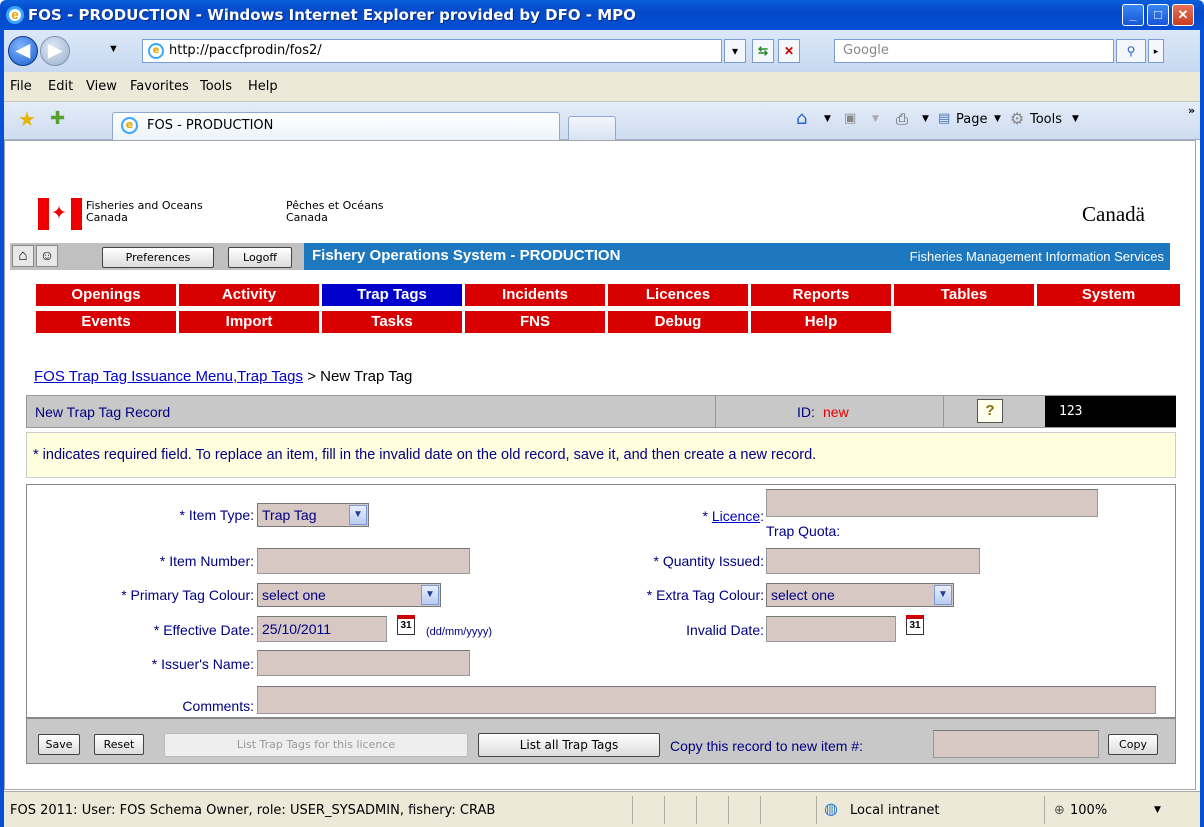 This screenshot has width=1204, height=827. I want to click on refresh-button: ⇆, so click(763, 51).